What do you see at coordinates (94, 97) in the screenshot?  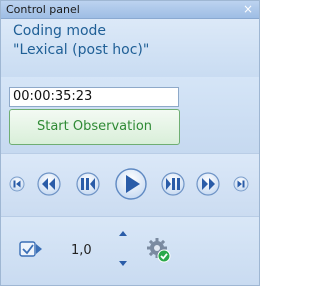 I see `timer-field: 00:00:35:23` at bounding box center [94, 97].